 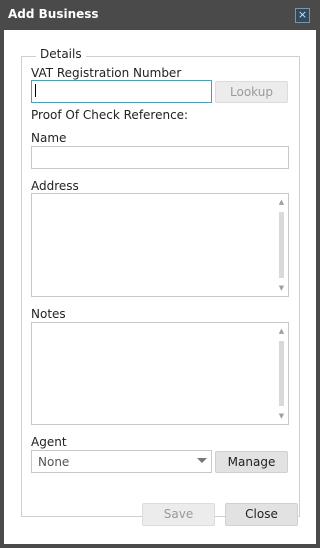 I want to click on agent-label: Agent, so click(x=49, y=442).